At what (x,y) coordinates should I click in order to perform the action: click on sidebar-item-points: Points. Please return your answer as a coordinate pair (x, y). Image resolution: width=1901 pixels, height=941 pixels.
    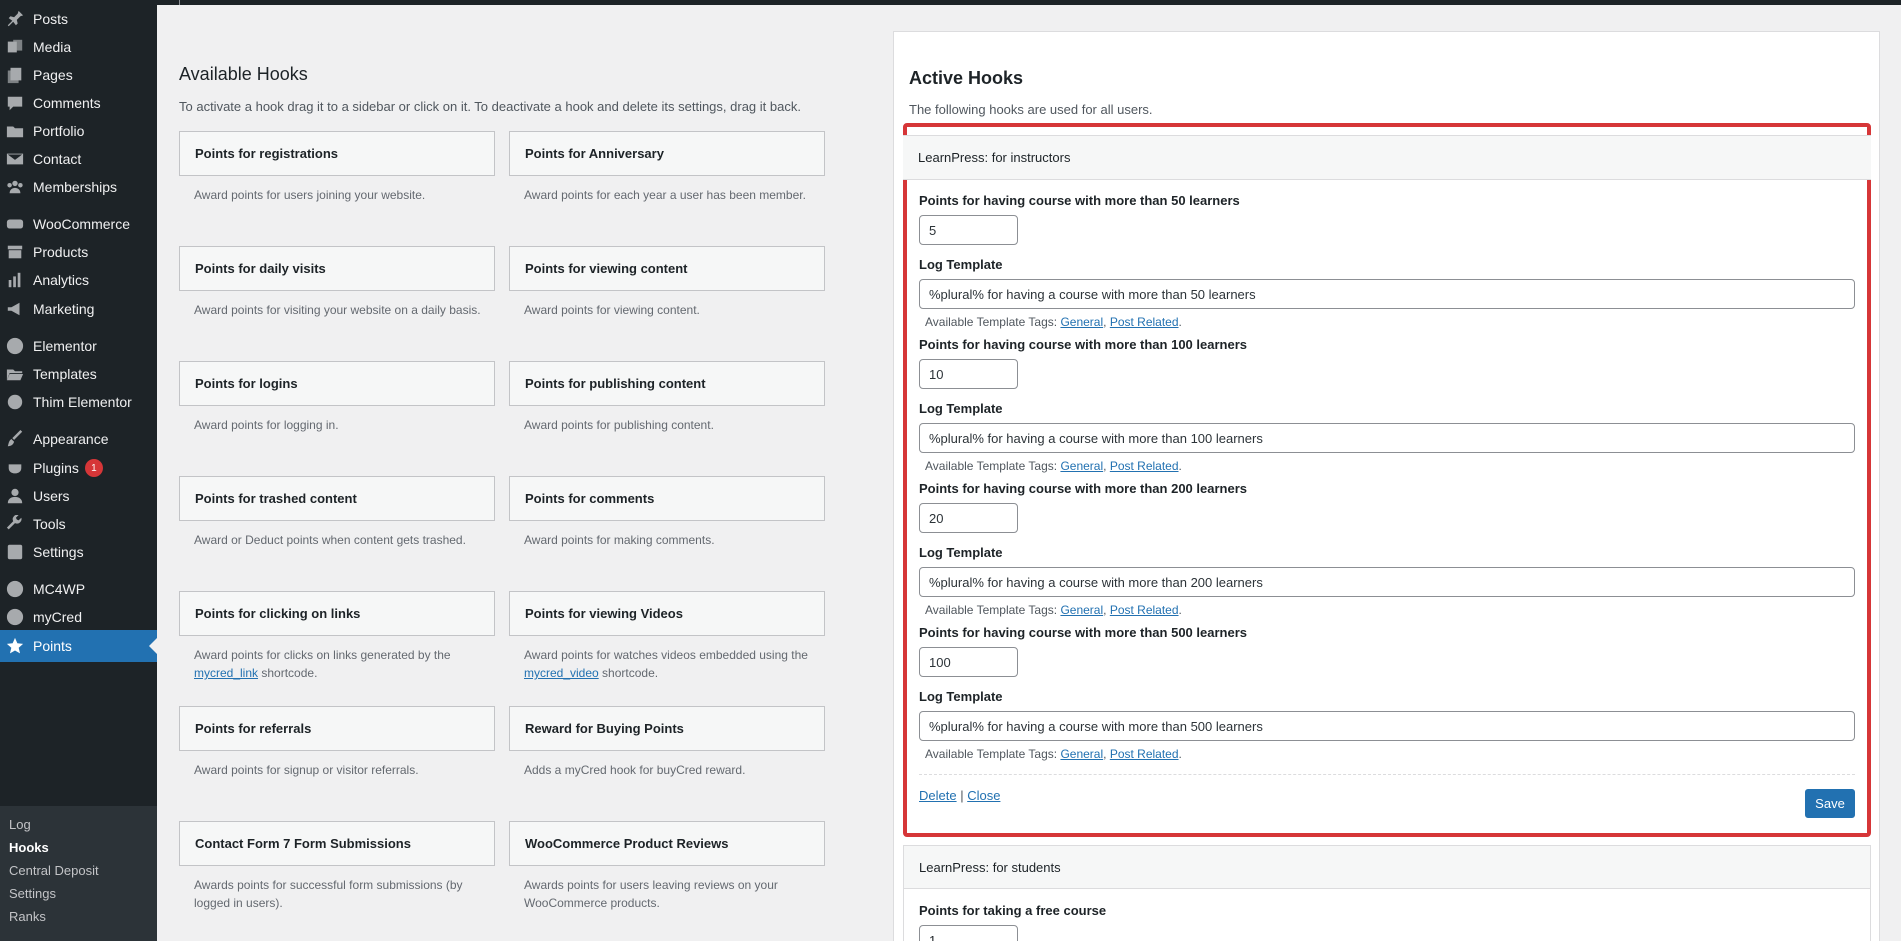
    Looking at the image, I should click on (78, 646).